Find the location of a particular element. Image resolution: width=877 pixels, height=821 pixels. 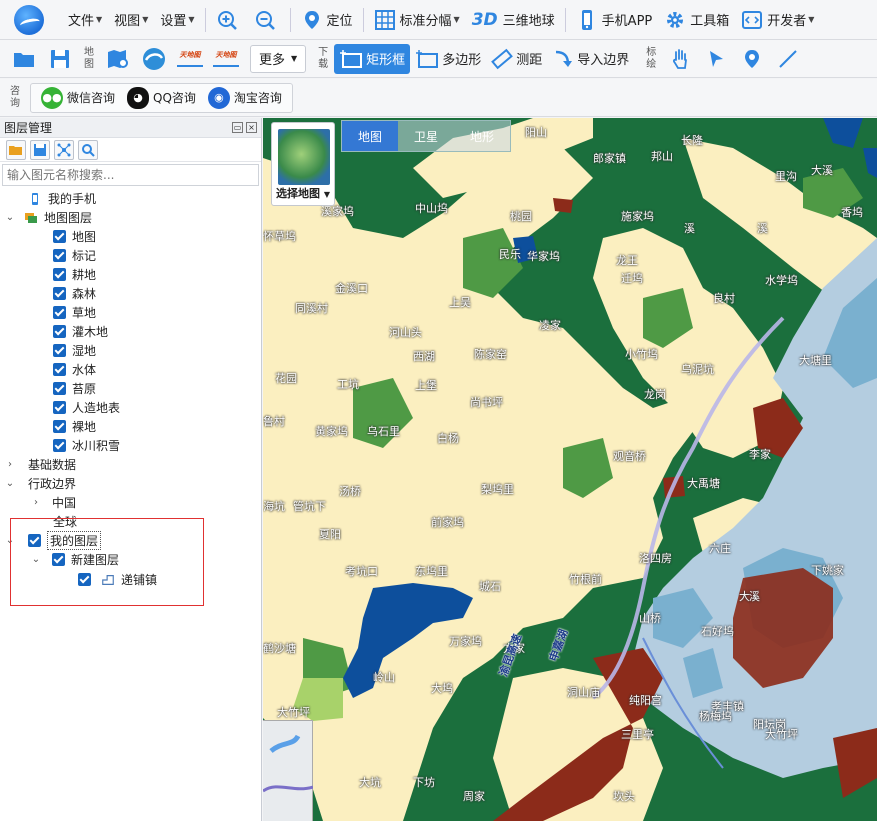

layer-item: 草地 is located at coordinates (74, 312).